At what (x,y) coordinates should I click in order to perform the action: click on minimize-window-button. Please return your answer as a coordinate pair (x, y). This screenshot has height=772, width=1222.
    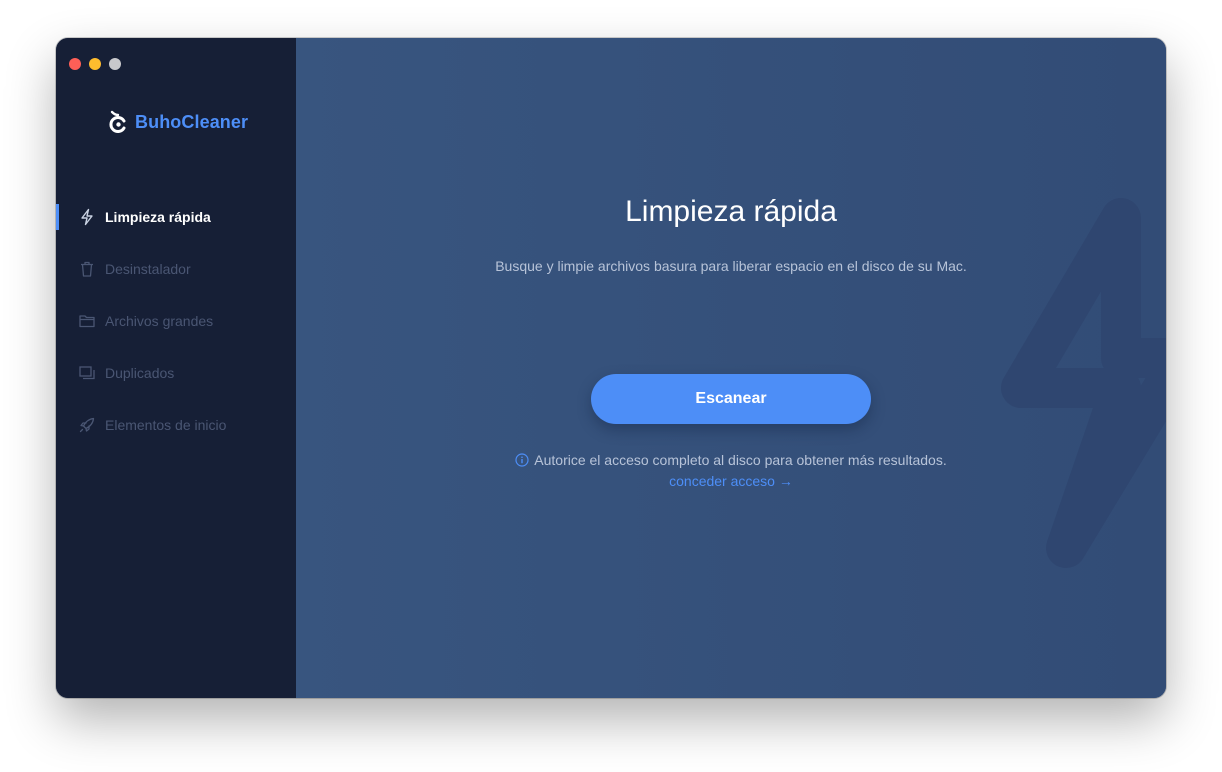
    Looking at the image, I should click on (95, 64).